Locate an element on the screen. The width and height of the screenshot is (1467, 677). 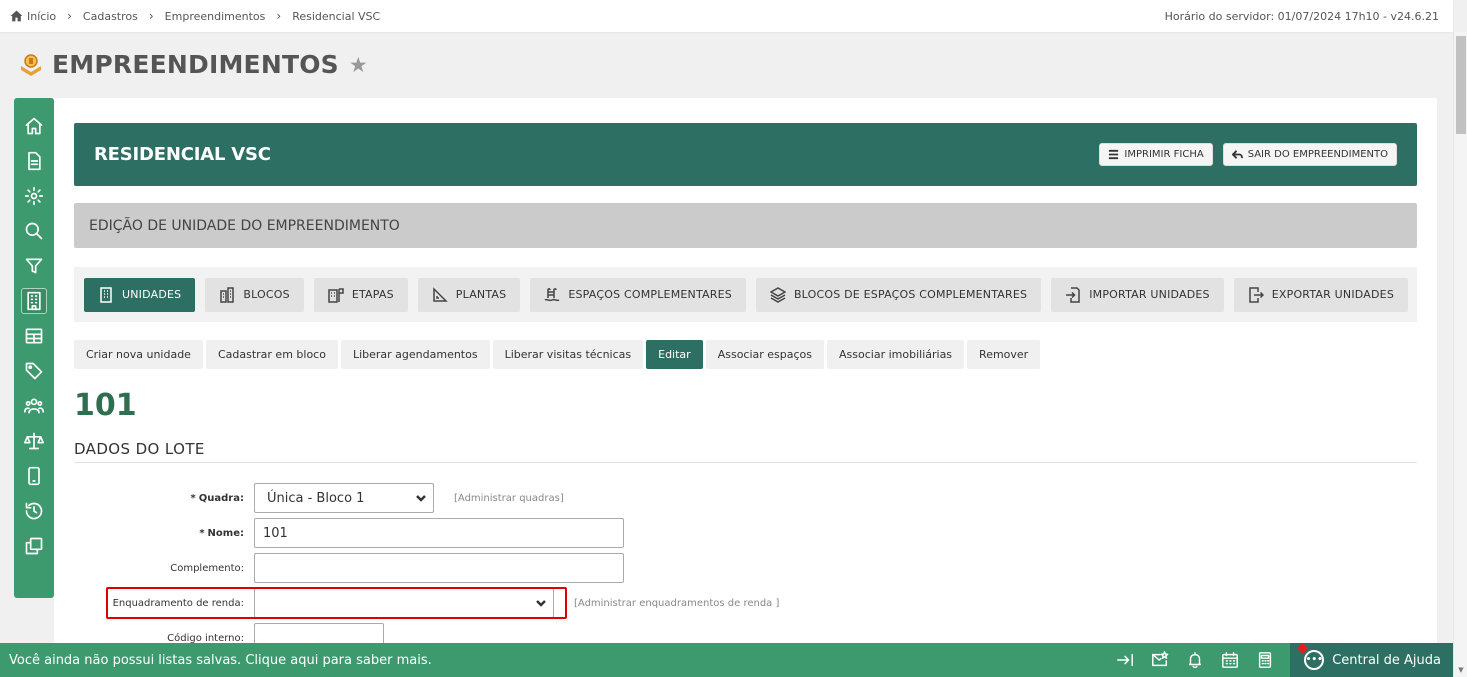
vertical-scrollbar: ▲ ▼ is located at coordinates (1460, 354).